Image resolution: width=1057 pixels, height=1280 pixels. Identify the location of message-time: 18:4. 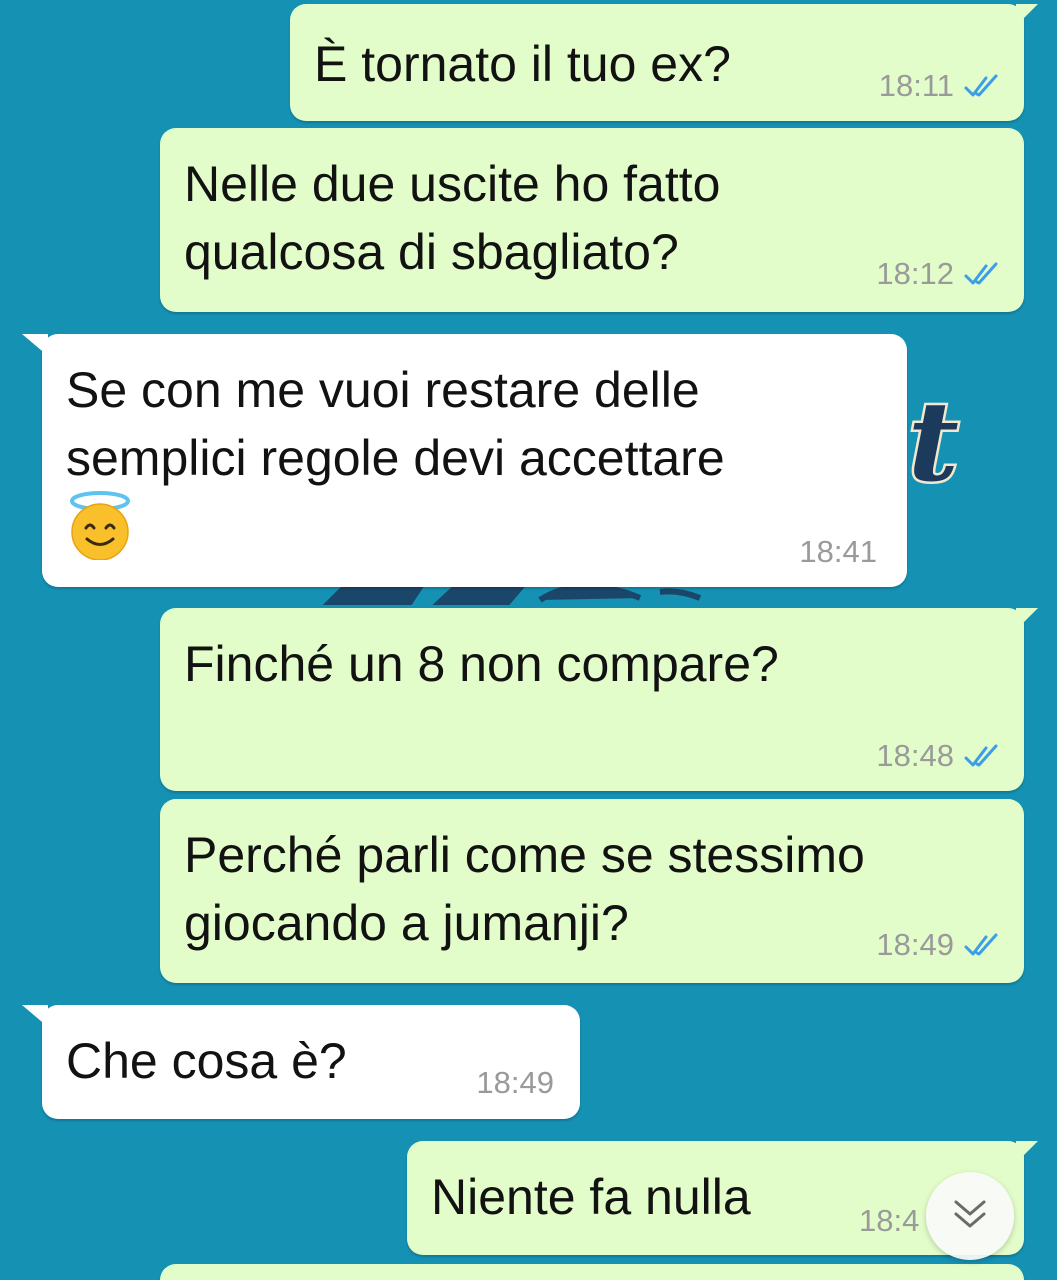
(889, 1220).